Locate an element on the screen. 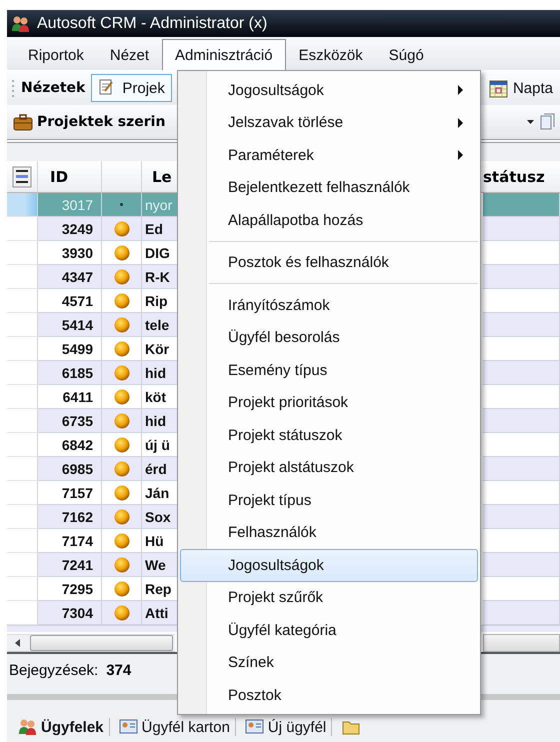  table-cell: We is located at coordinates (159, 565).